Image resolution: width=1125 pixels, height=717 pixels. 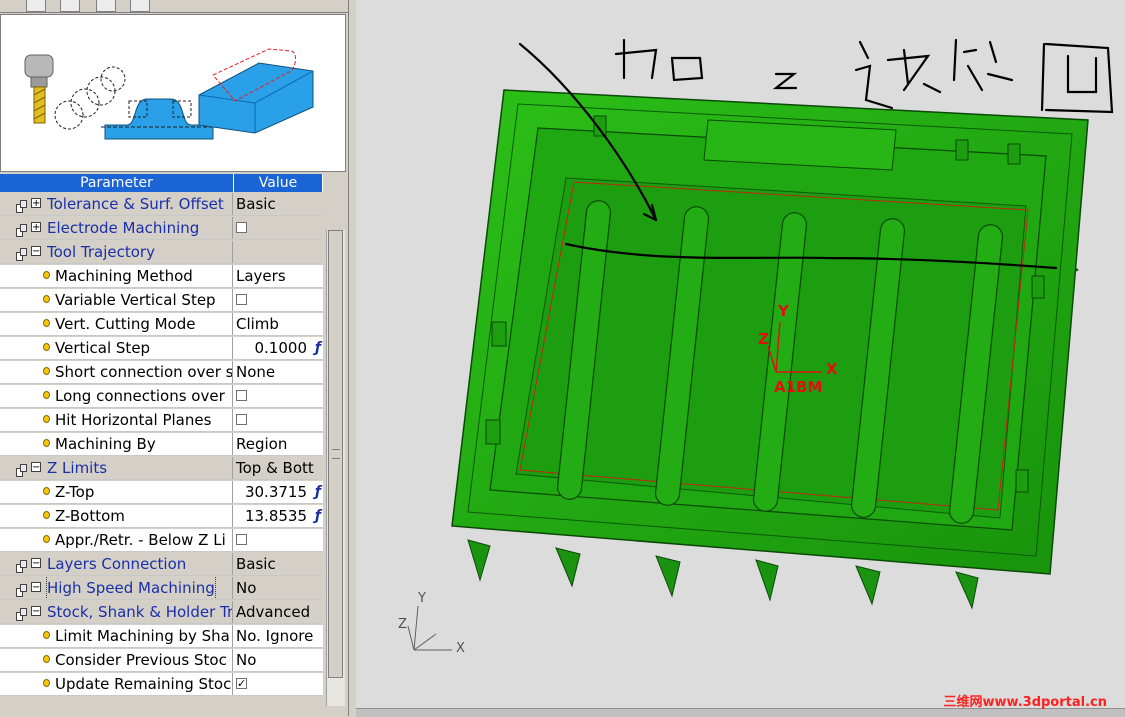 I want to click on parameter-value-cell: No. Ignore, so click(x=278, y=636).